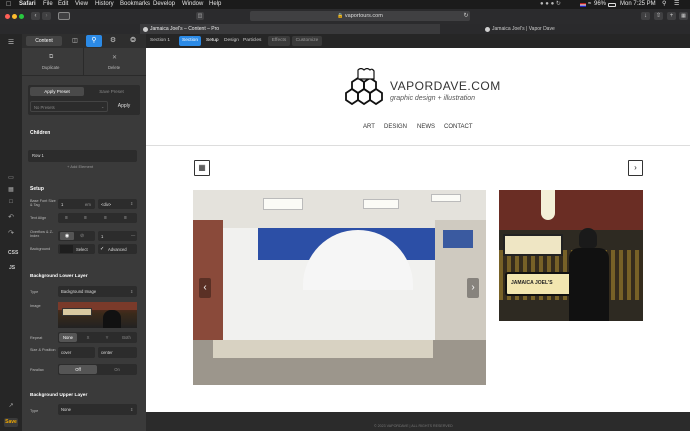  What do you see at coordinates (117, 249) in the screenshot?
I see `advanced-toggle: ✓ Advanced` at bounding box center [117, 249].